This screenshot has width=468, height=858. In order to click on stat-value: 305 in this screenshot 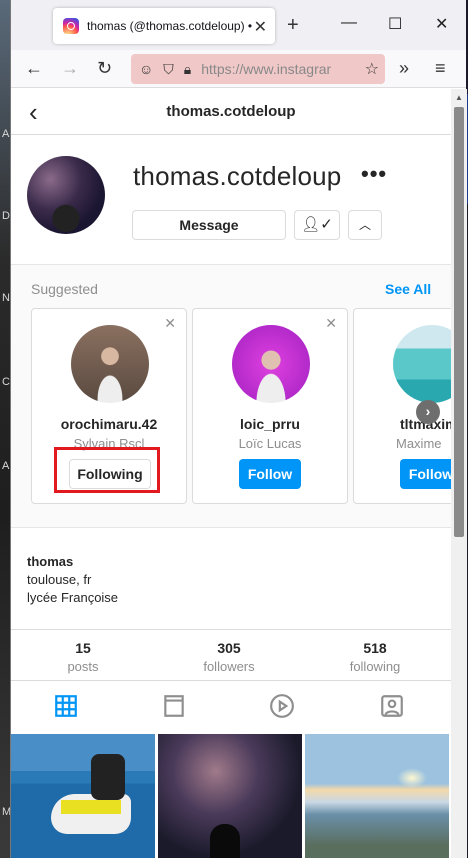, I will do `click(229, 648)`.